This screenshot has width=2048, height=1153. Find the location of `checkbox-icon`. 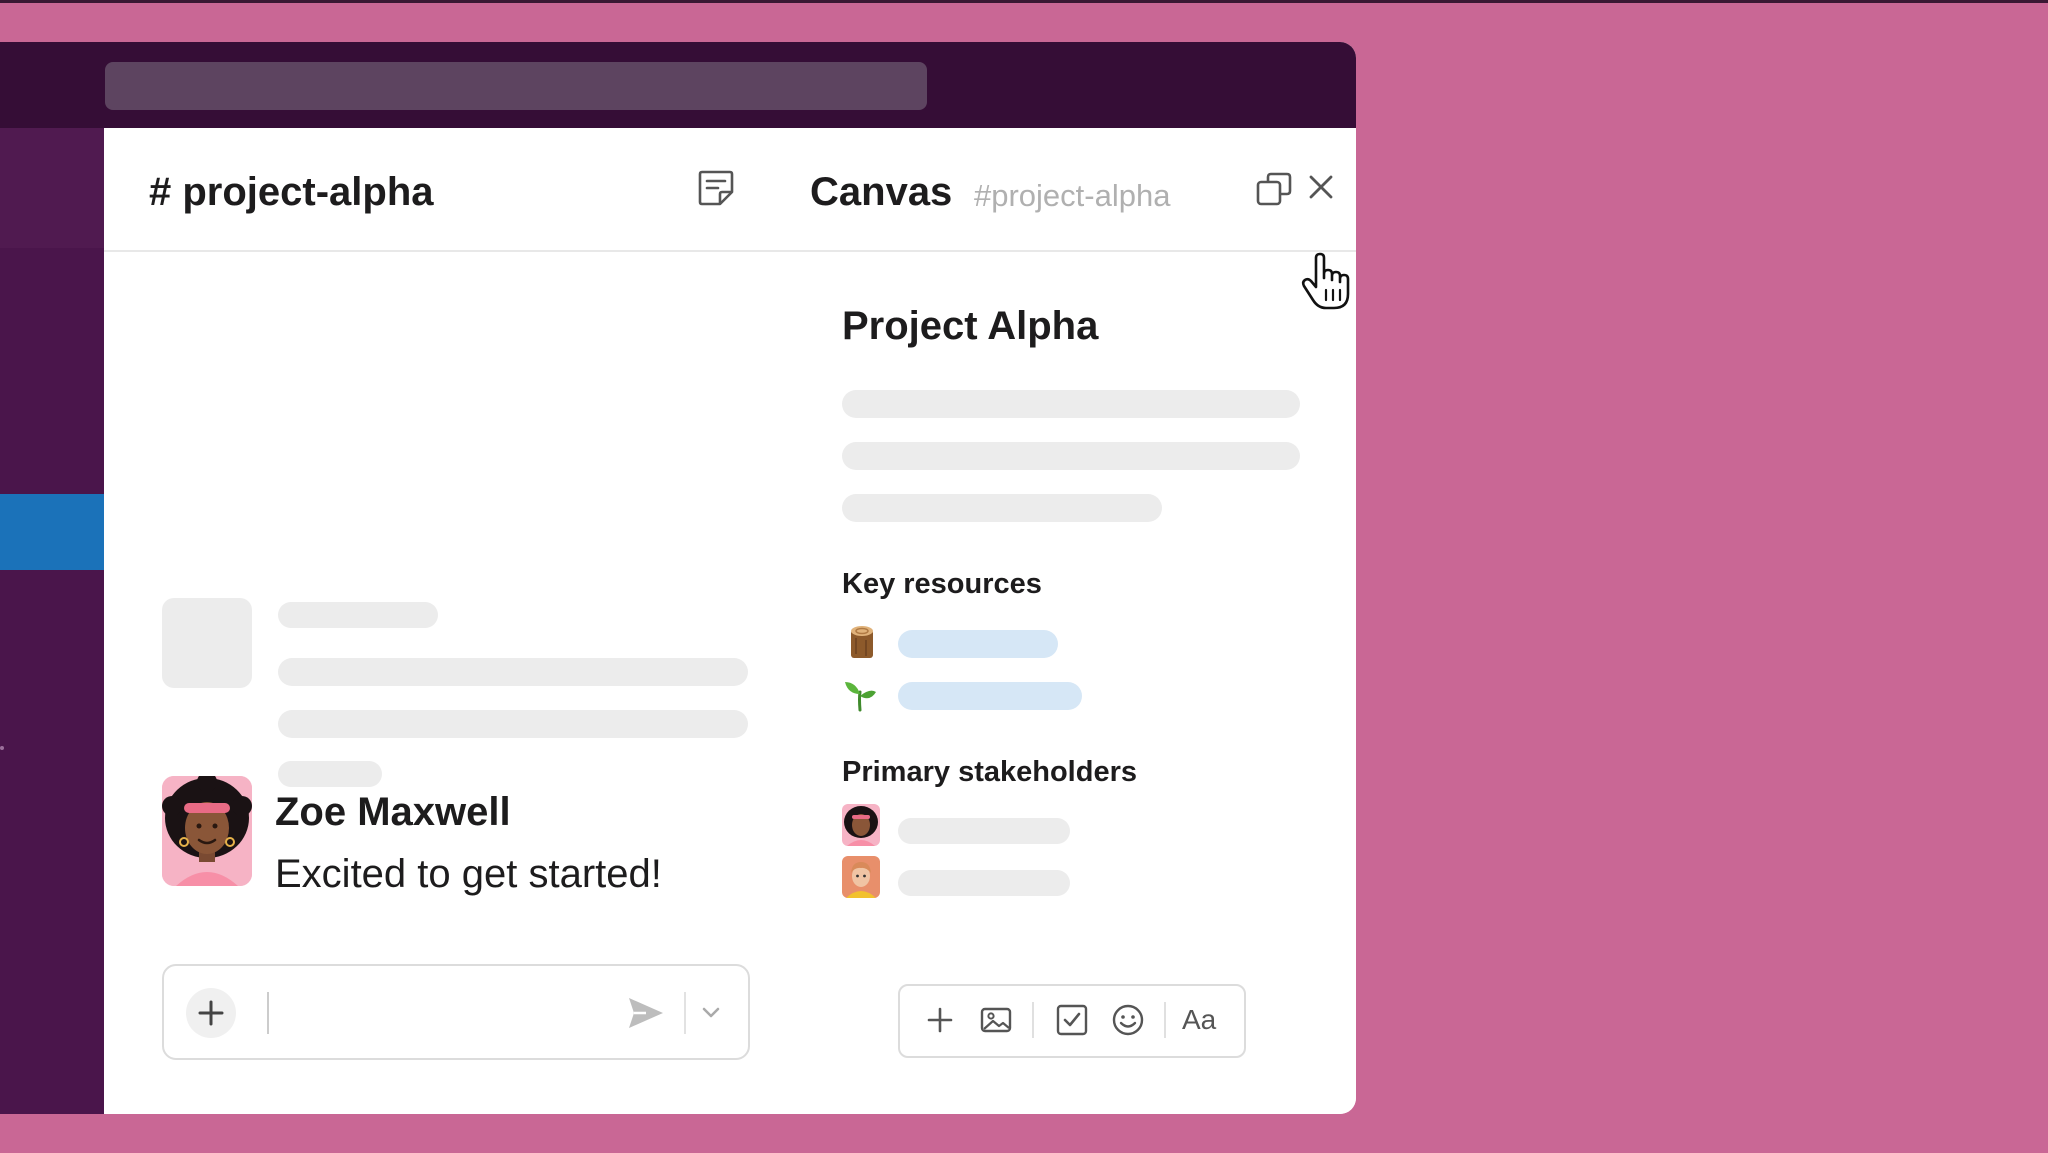

checkbox-icon is located at coordinates (1072, 1020).